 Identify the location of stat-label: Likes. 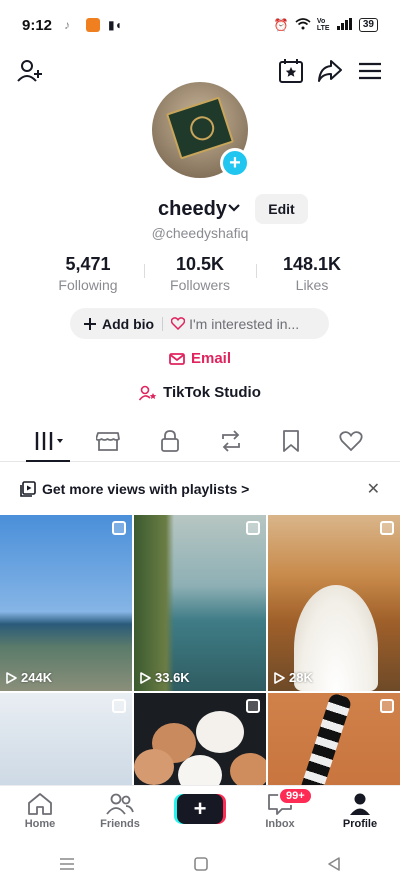
(312, 285).